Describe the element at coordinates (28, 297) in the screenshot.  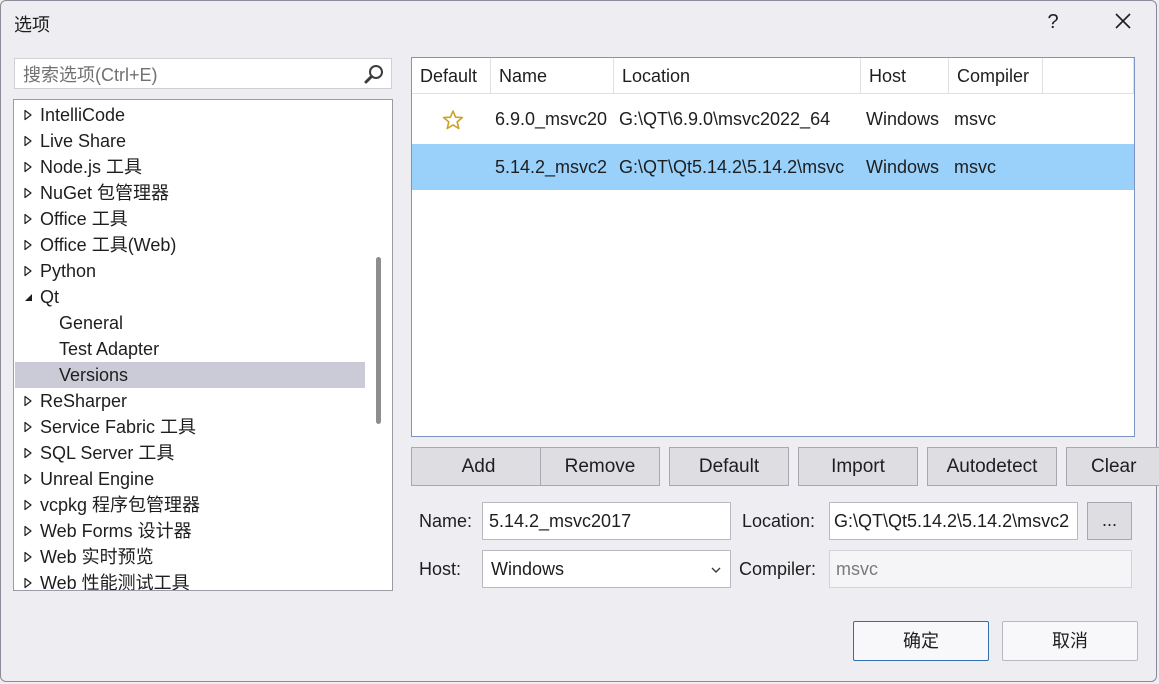
I see `expanded-arrow-icon` at that location.